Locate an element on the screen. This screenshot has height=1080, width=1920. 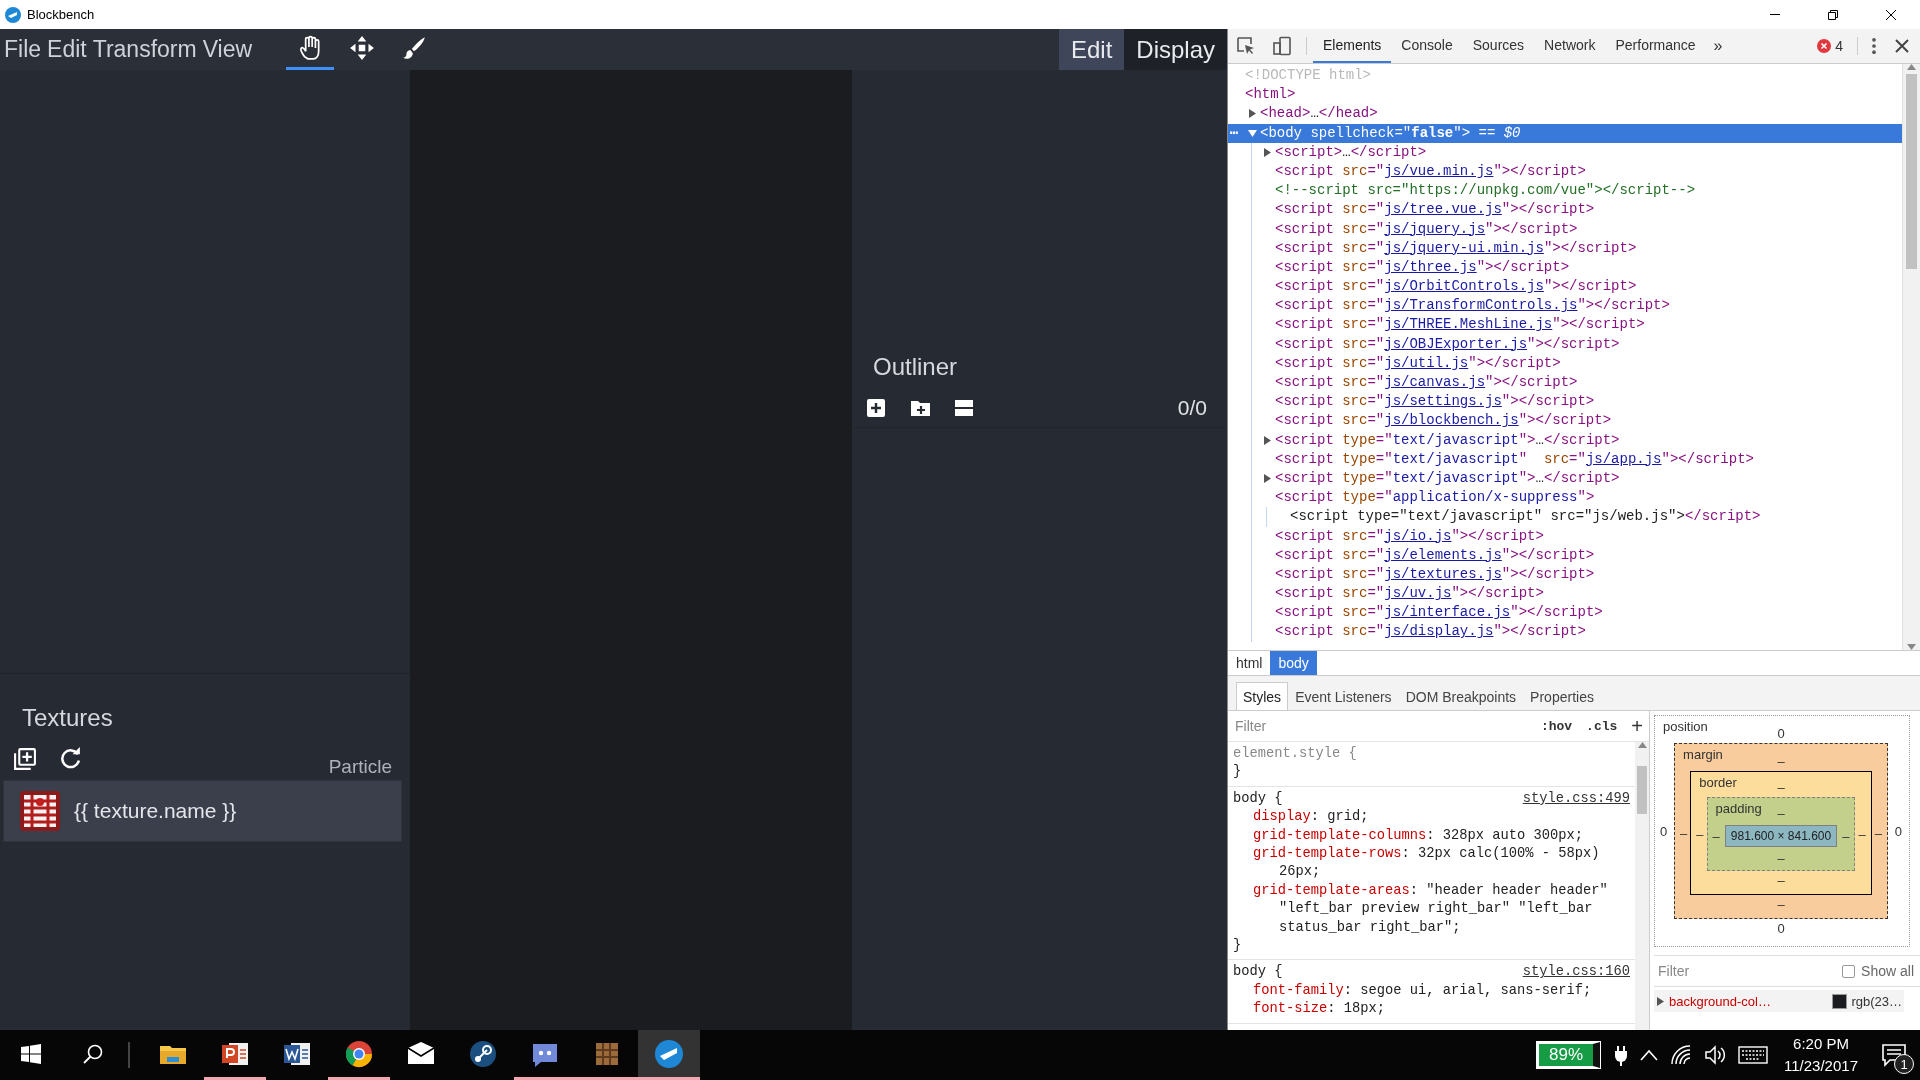
dom-node-text: <script src="js/OrbitControls.js"></script> is located at coordinates (1456, 287).